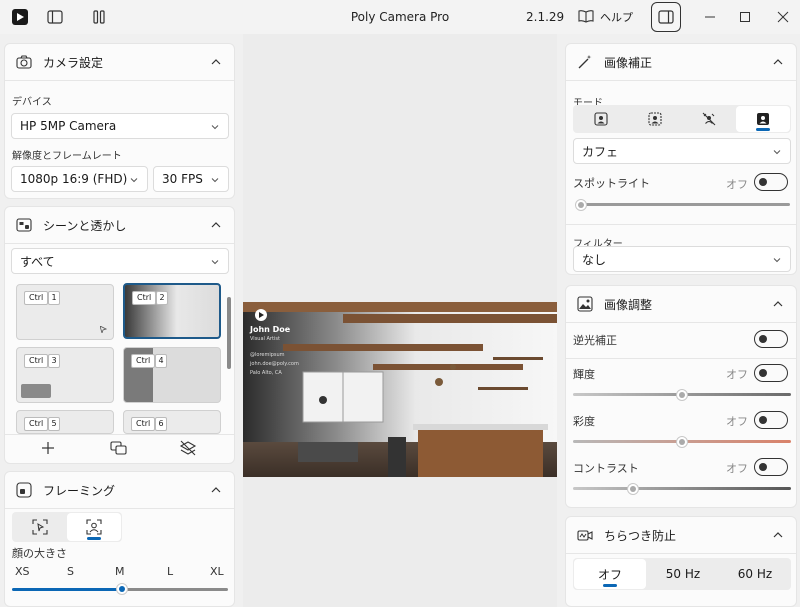 Image resolution: width=800 pixels, height=607 pixels. Describe the element at coordinates (54, 298) in the screenshot. I see `shortcut-number: 1` at that location.